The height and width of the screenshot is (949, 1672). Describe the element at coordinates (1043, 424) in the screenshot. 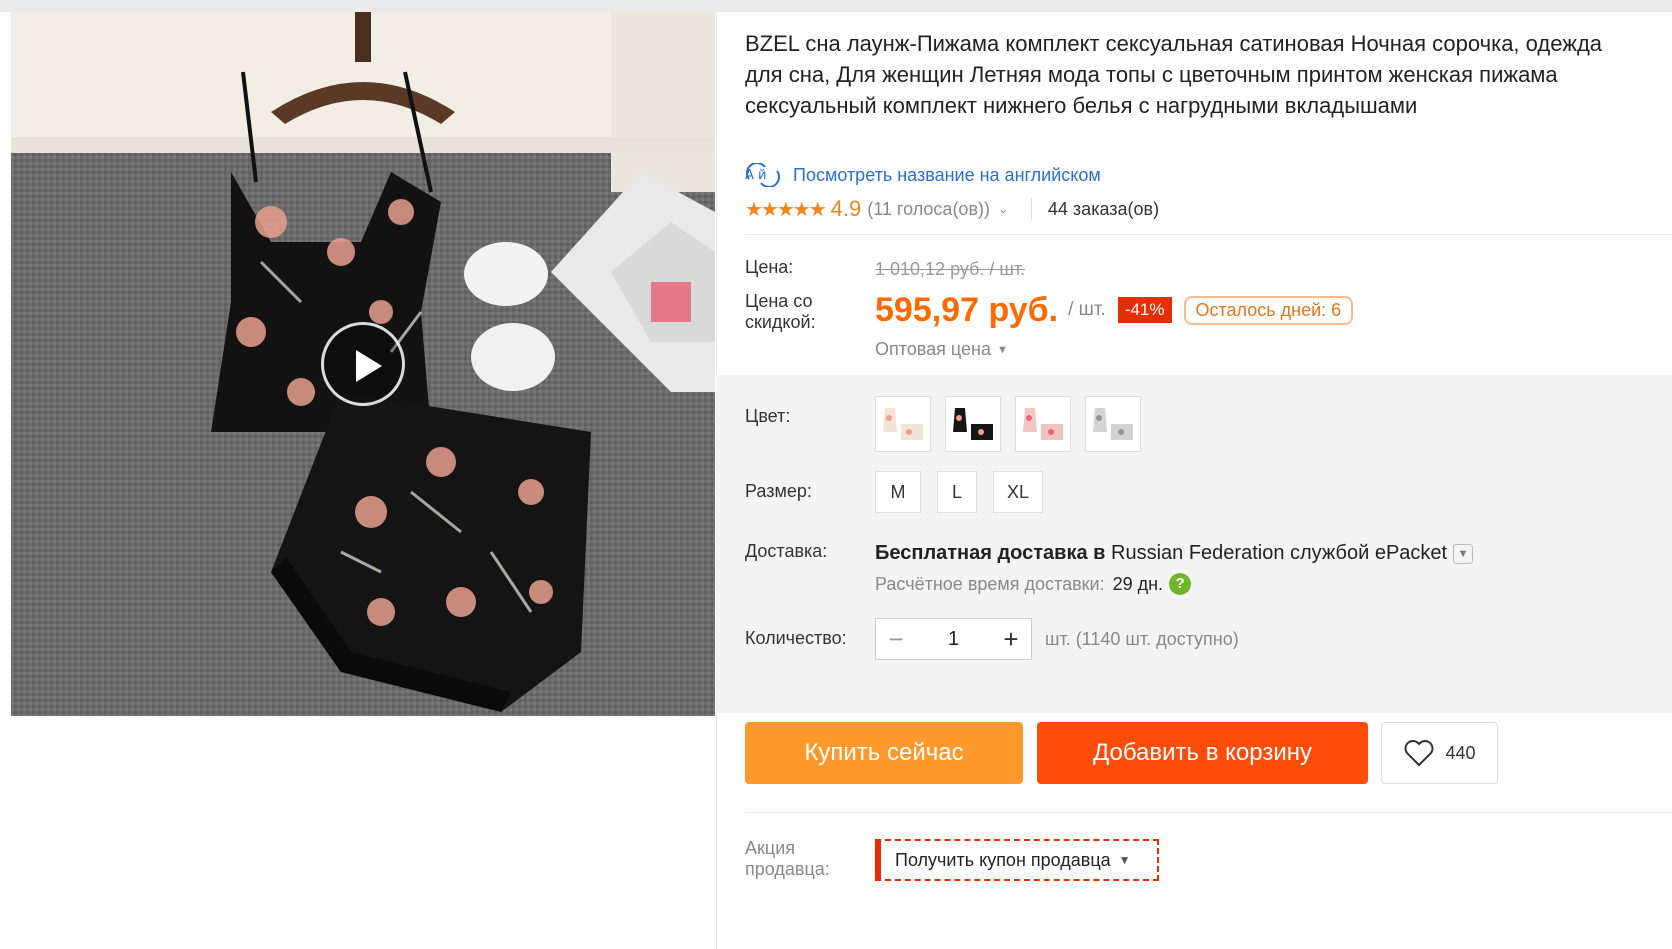

I see `color-swatch-pink` at that location.